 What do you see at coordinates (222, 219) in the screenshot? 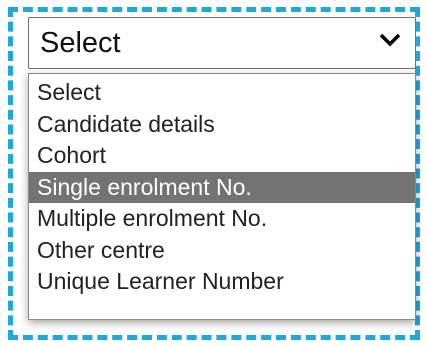
I see `option-multiple-enrolment-no: Multiple enrolment No.` at bounding box center [222, 219].